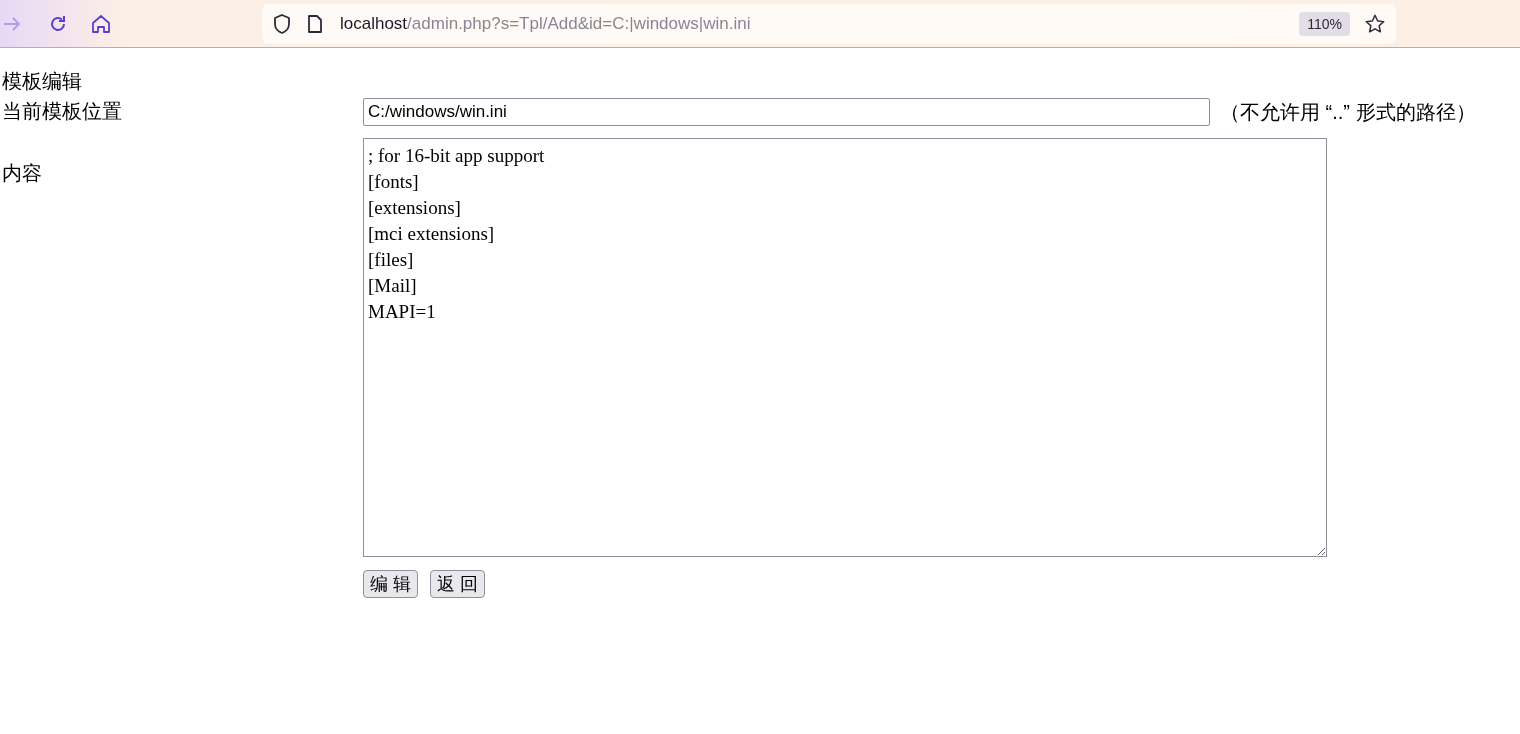 This screenshot has height=734, width=1520. I want to click on home-icon, so click(101, 23).